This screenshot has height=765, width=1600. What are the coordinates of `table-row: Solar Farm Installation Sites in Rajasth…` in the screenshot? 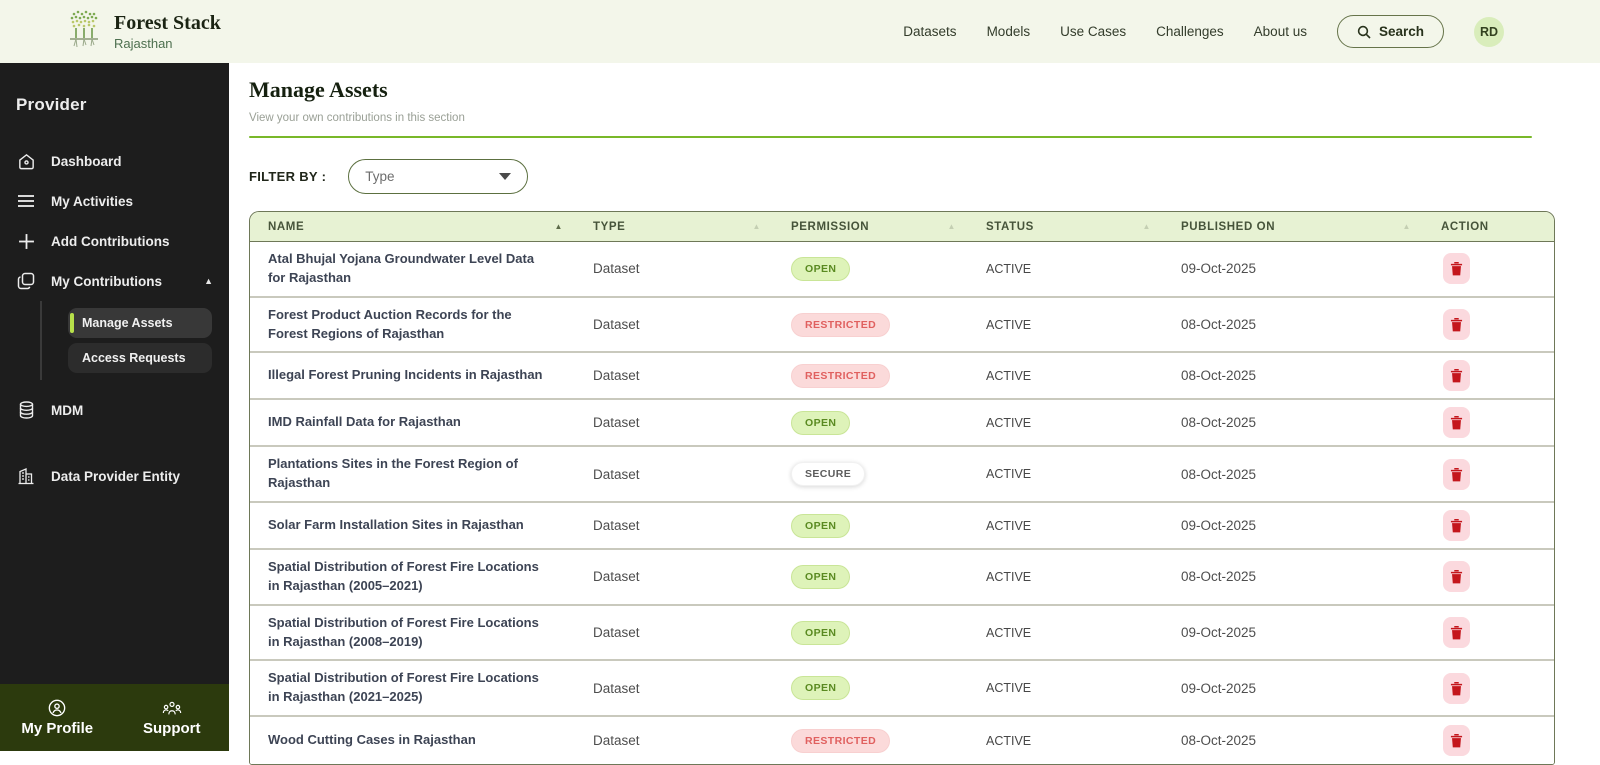 It's located at (902, 527).